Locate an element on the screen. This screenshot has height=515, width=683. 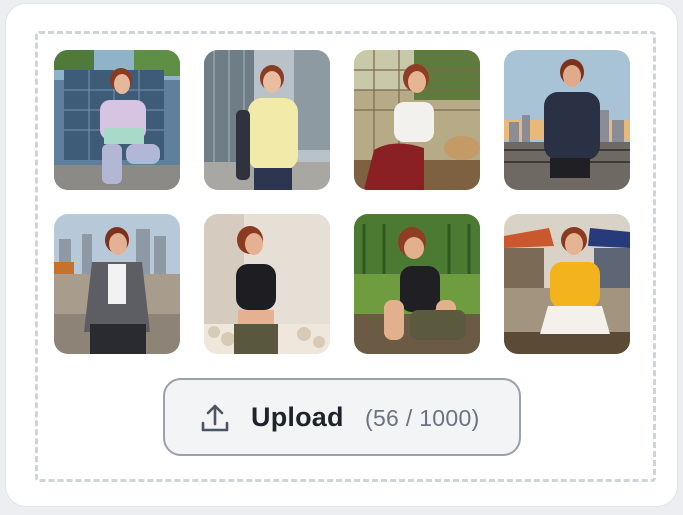
photo-rooftop-skyline is located at coordinates (567, 120).